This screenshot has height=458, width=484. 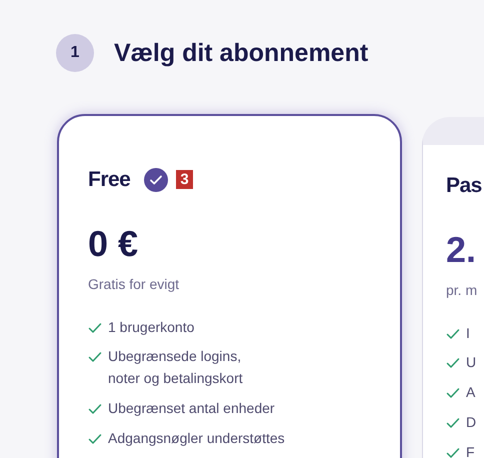 I want to click on plan-name: Free, so click(x=109, y=179).